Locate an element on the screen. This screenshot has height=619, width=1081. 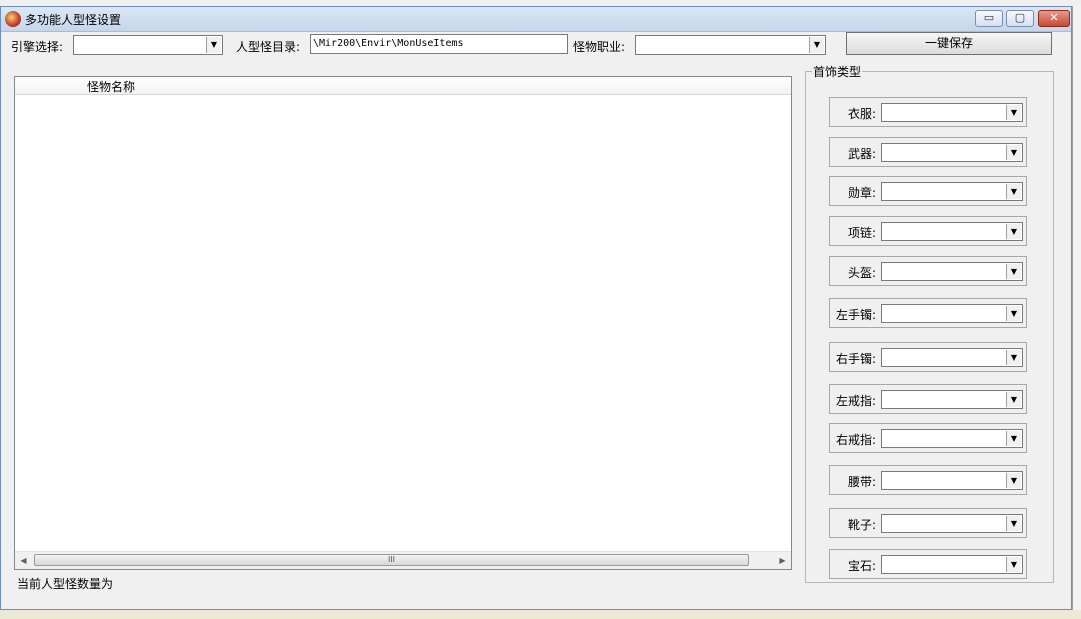
jewelry-slot: 右手镯: ▼ is located at coordinates (928, 357).